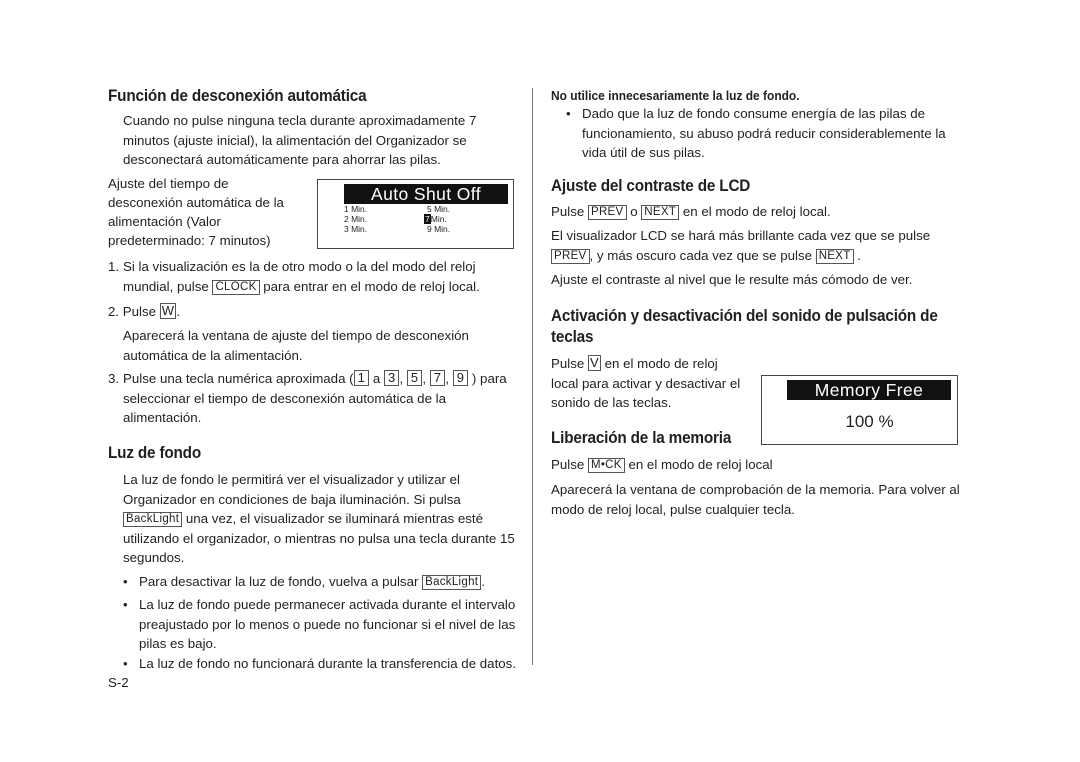  Describe the element at coordinates (114, 378) in the screenshot. I see `step-number: 3.` at that location.